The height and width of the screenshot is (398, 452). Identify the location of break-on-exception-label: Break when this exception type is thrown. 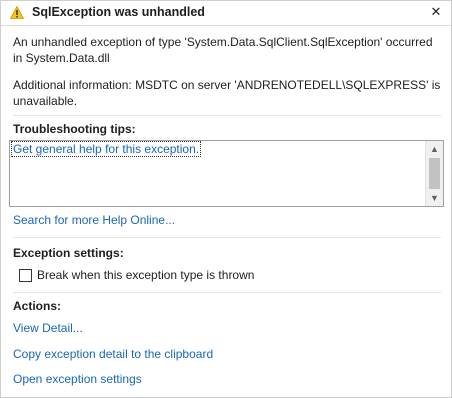
(145, 275).